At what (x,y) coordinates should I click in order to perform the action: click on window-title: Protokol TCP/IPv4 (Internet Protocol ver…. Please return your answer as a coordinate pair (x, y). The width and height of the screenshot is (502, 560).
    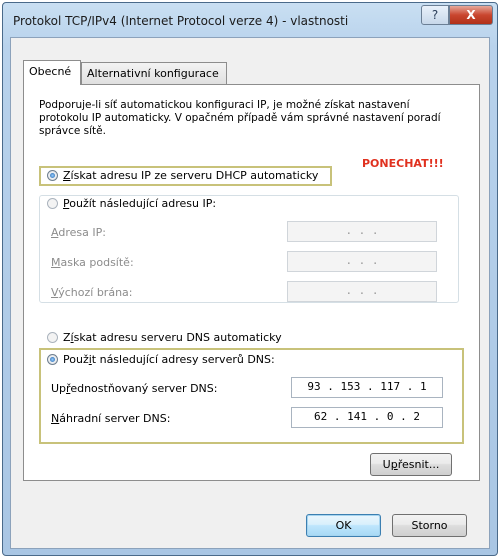
    Looking at the image, I should click on (181, 21).